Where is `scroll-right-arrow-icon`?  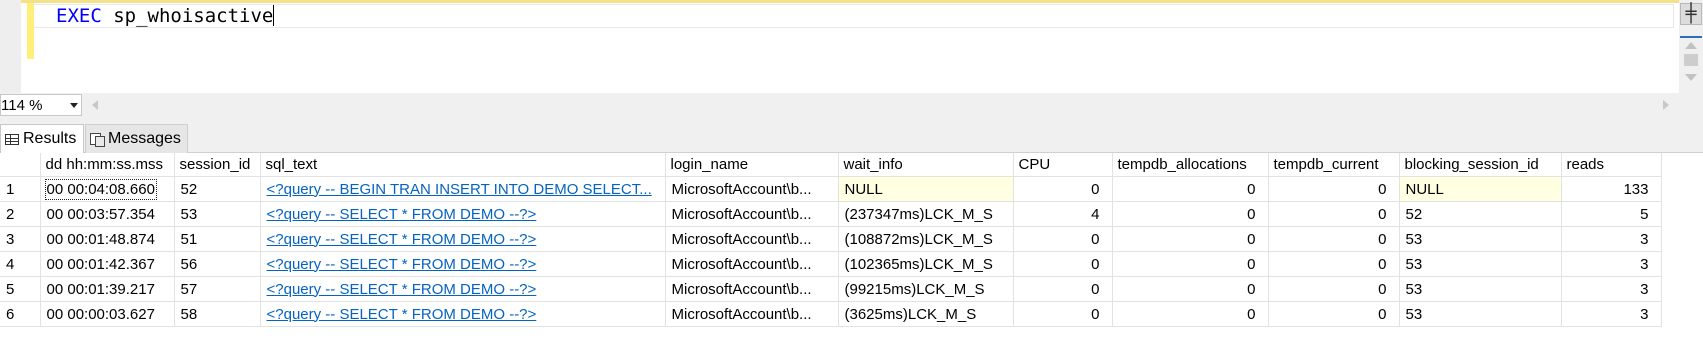 scroll-right-arrow-icon is located at coordinates (1666, 105).